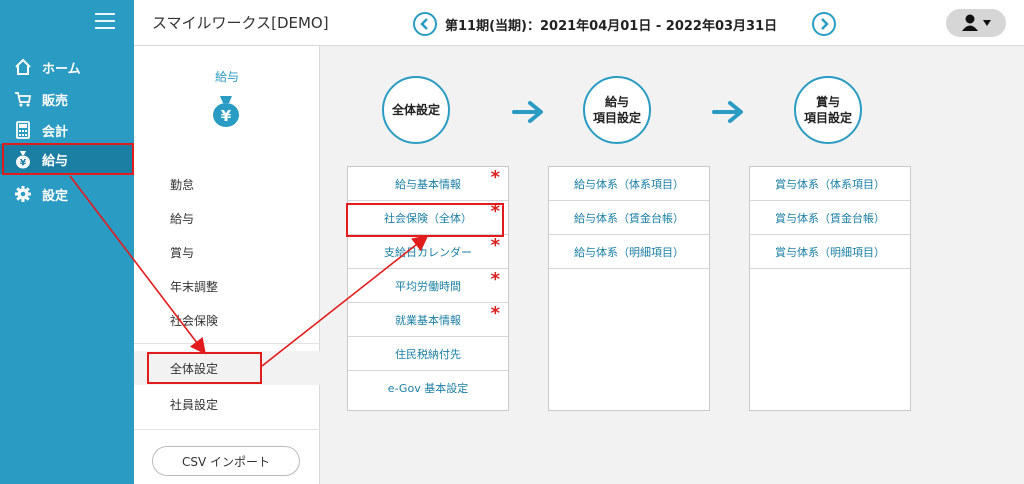  What do you see at coordinates (227, 320) in the screenshot?
I see `subnav-item-social-insurance: 社会保険` at bounding box center [227, 320].